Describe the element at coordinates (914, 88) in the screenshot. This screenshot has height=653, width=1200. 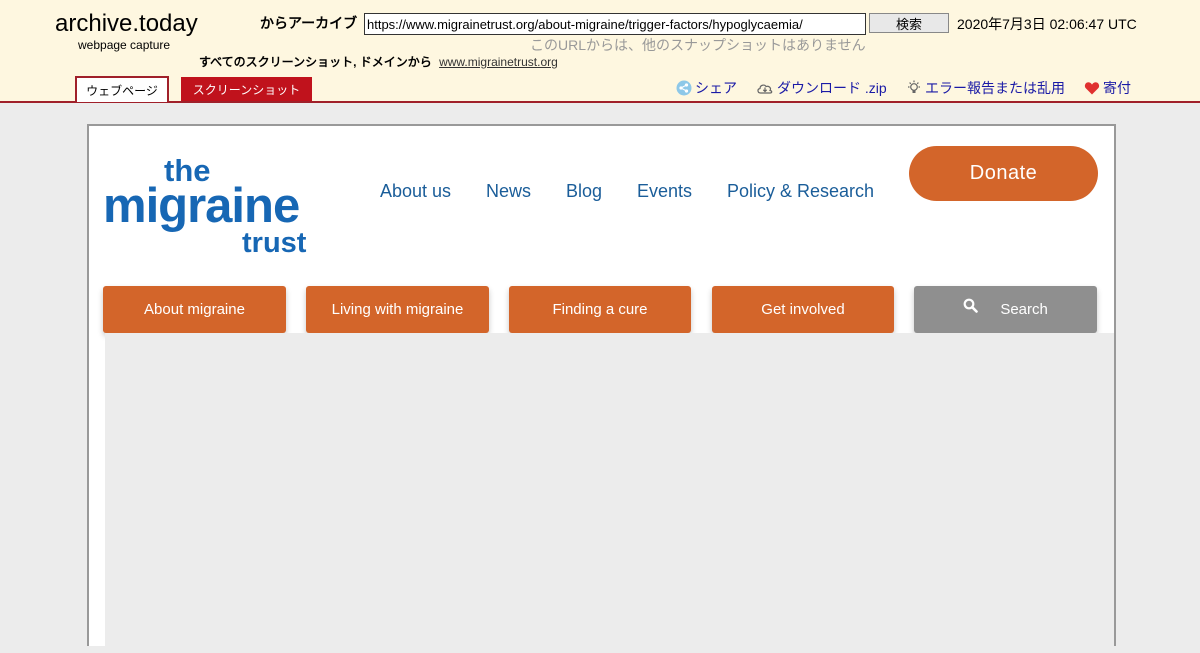
I see `lightbulb-icon` at that location.